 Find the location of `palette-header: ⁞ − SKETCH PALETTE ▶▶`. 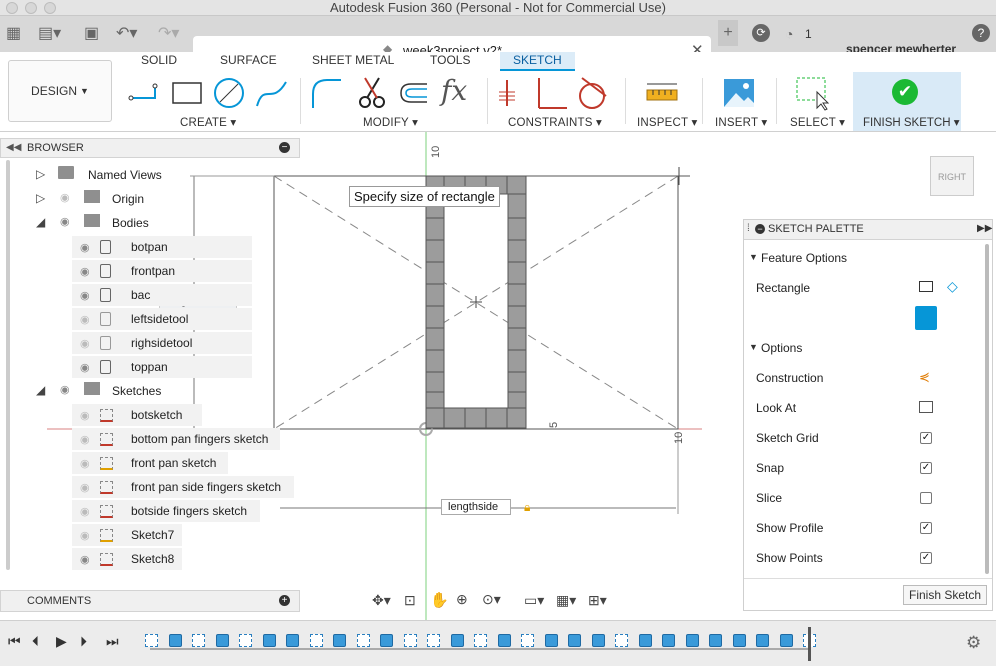

palette-header: ⁞ − SKETCH PALETTE ▶▶ is located at coordinates (868, 230).